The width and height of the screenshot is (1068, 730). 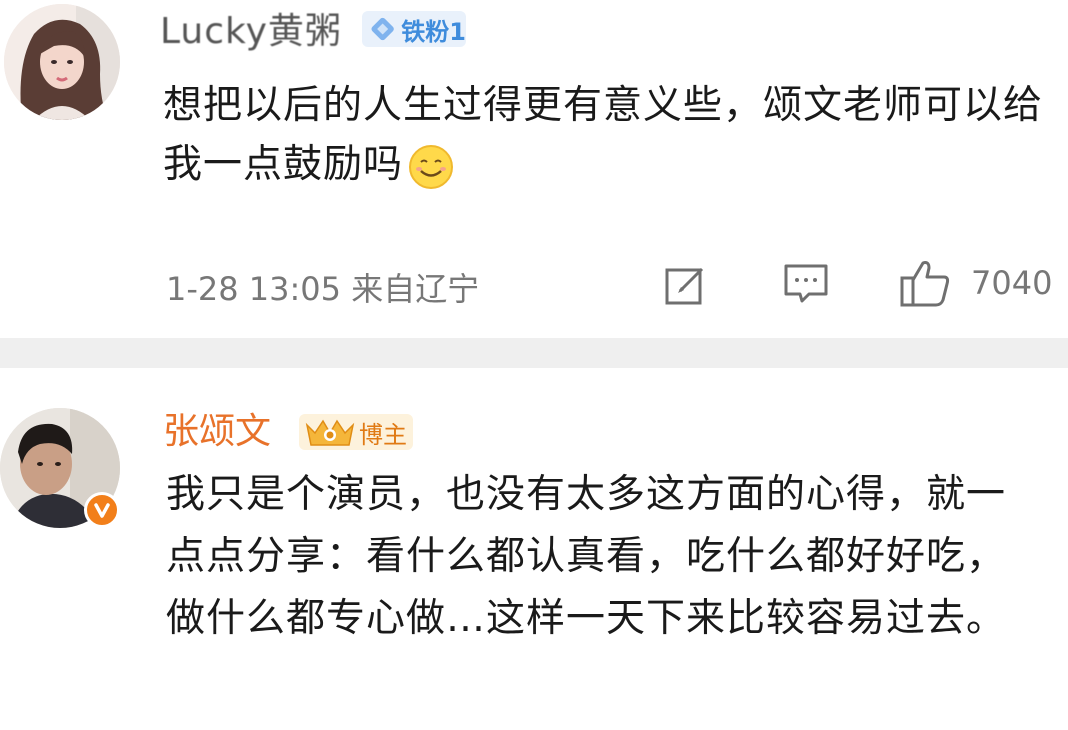 What do you see at coordinates (1012, 283) in the screenshot?
I see `like-count: 7040` at bounding box center [1012, 283].